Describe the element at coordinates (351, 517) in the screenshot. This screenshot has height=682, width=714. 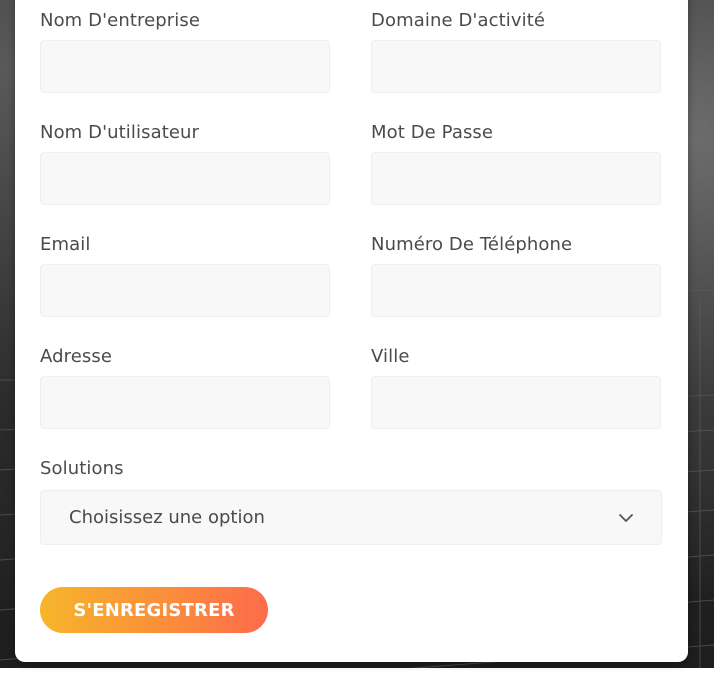
I see `solutions-select: Choisissez une option` at that location.